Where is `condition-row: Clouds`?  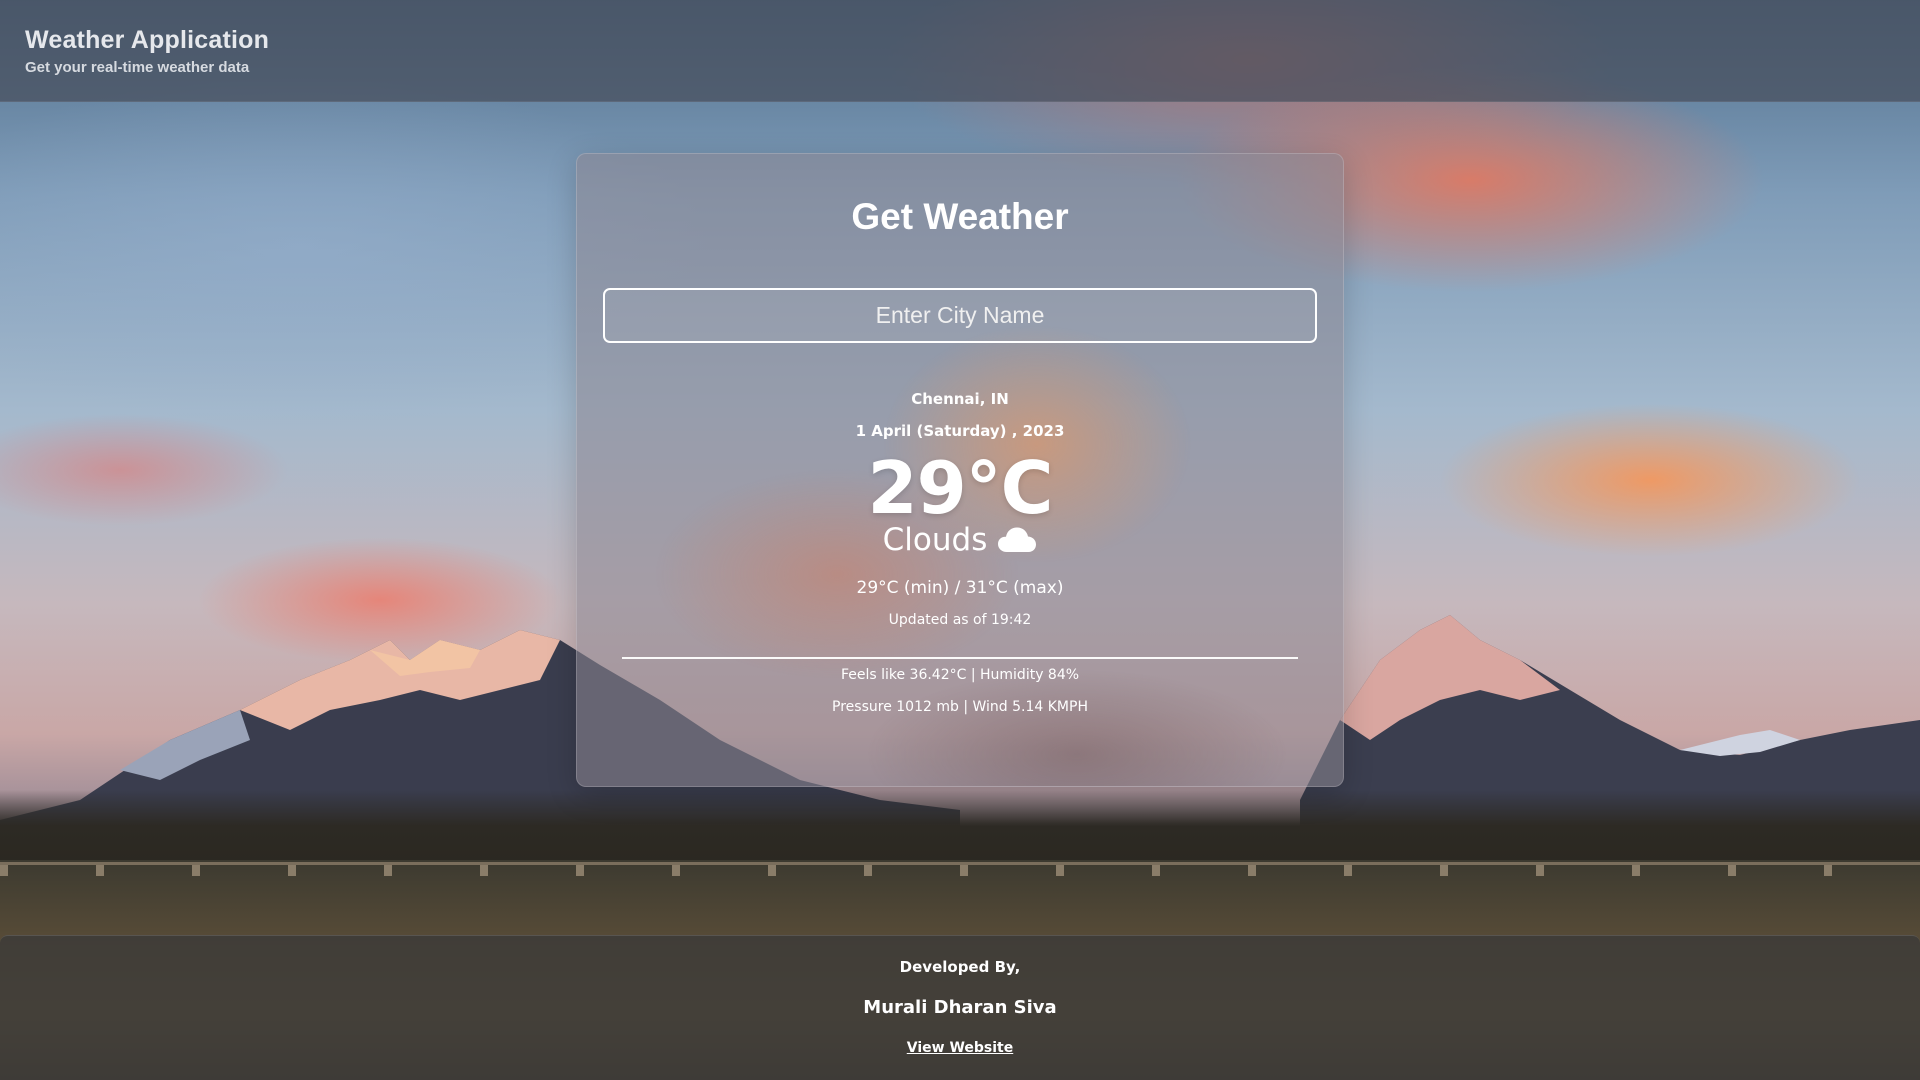
condition-row: Clouds is located at coordinates (960, 540).